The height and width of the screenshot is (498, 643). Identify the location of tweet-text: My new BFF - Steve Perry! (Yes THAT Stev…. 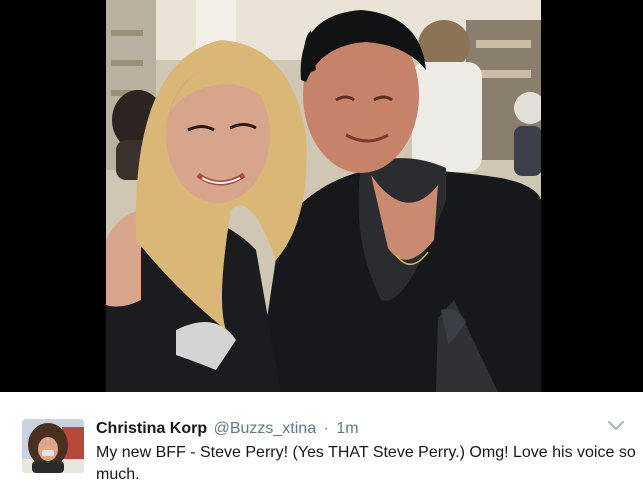
(366, 463).